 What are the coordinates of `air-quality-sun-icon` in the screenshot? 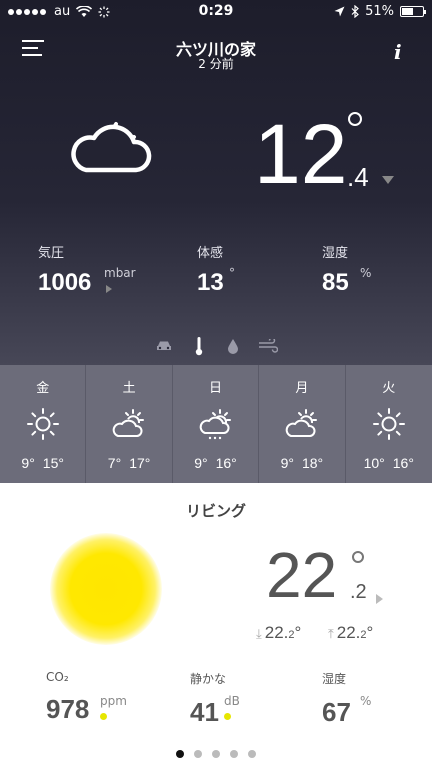 It's located at (106, 589).